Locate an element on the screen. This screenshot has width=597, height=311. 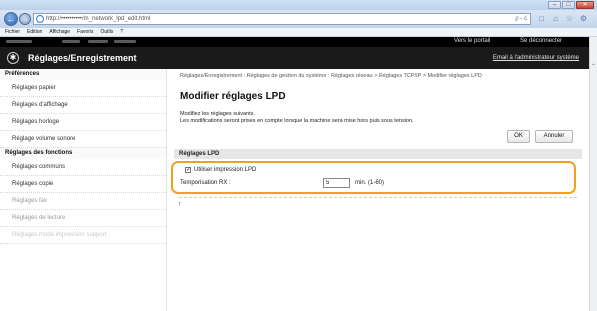
menu-help: ? is located at coordinates (121, 32).